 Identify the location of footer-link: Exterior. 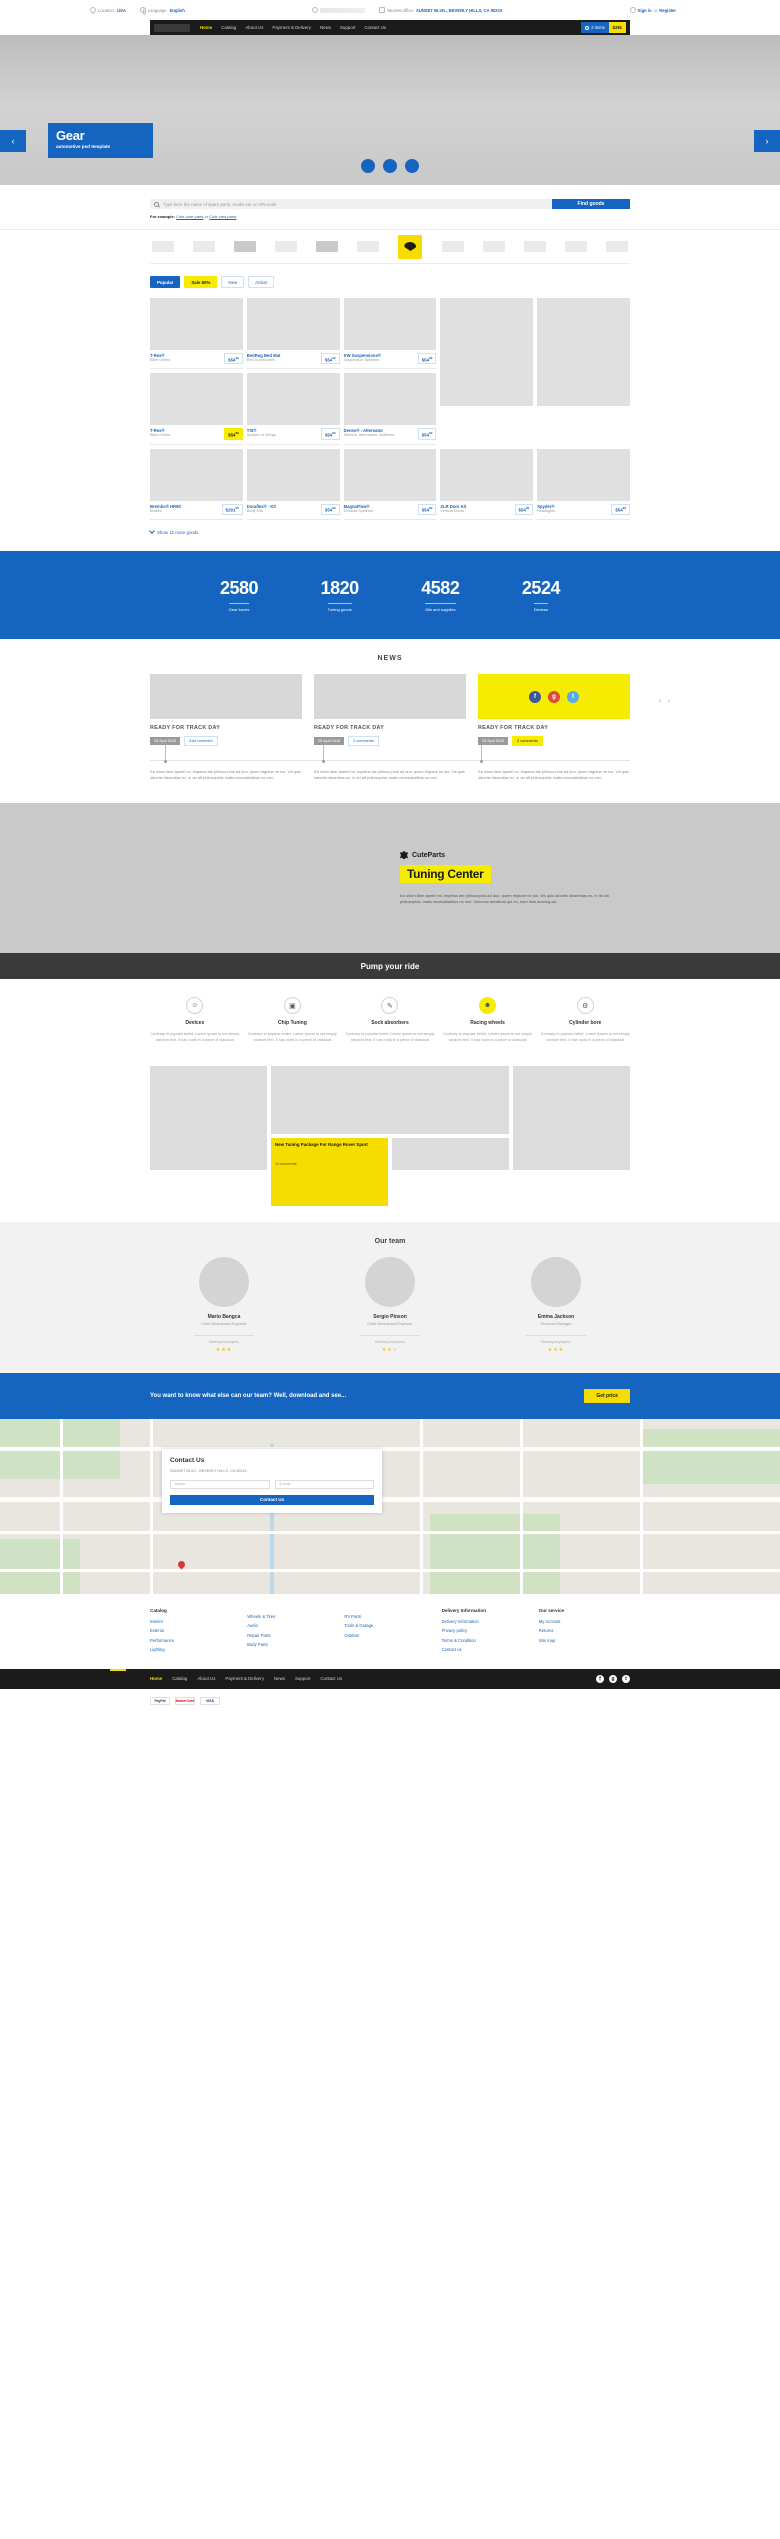
(195, 1630).